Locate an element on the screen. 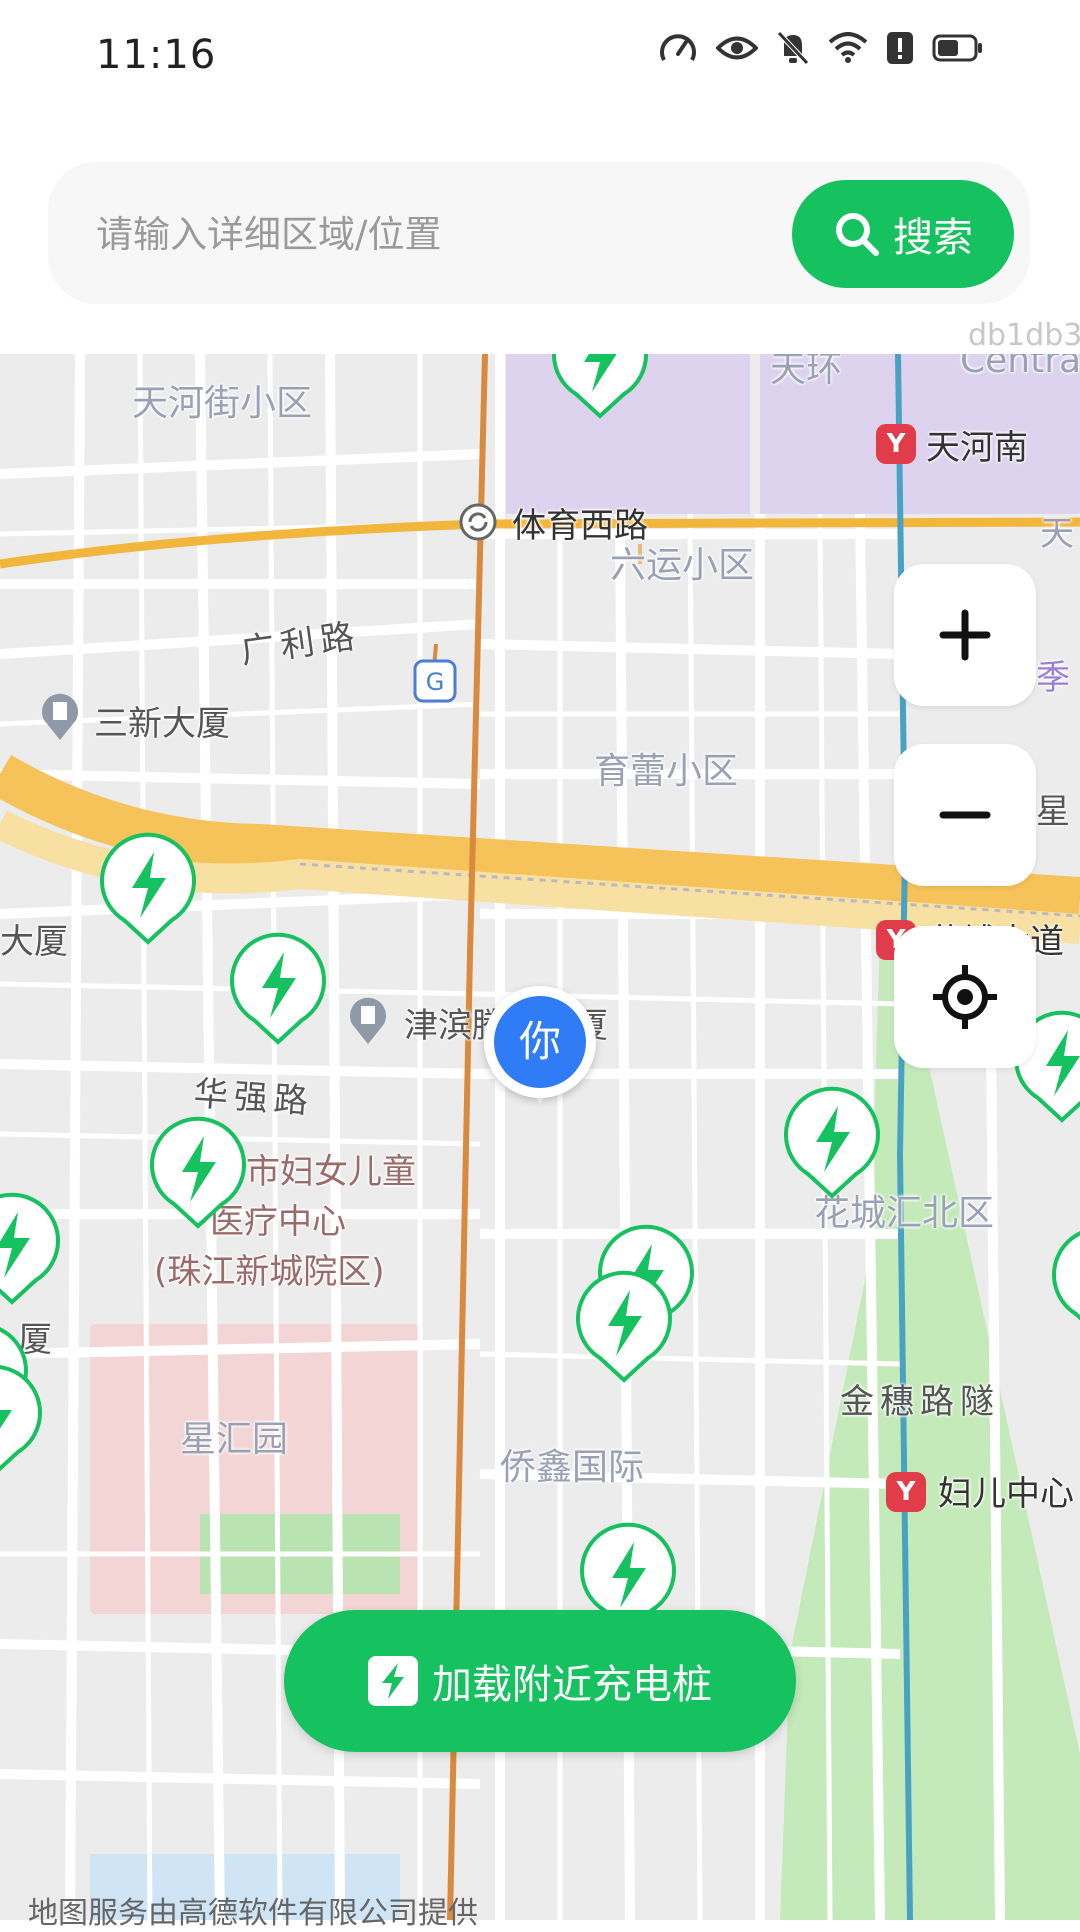 This screenshot has width=1080, height=1932. map-label-dasha-left: 大厦 is located at coordinates (34, 942).